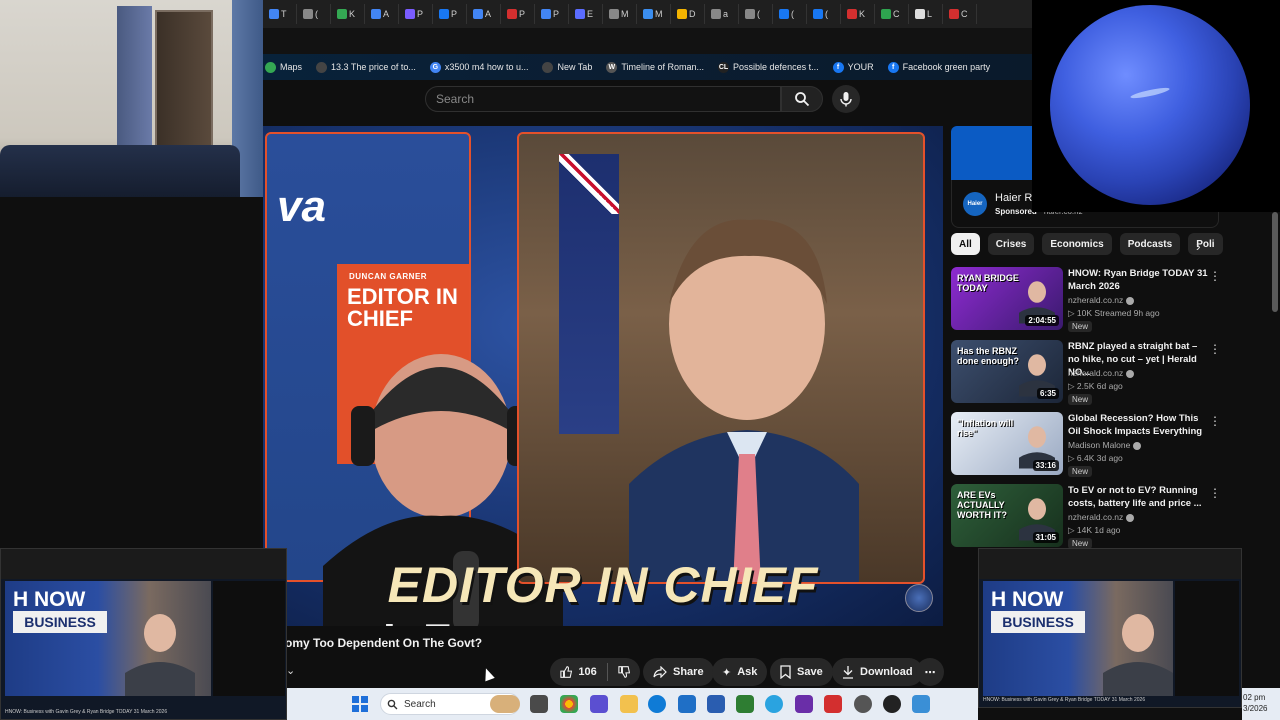 The image size is (1280, 720). What do you see at coordinates (566, 672) in the screenshot?
I see `thumbs-up-icon` at bounding box center [566, 672].